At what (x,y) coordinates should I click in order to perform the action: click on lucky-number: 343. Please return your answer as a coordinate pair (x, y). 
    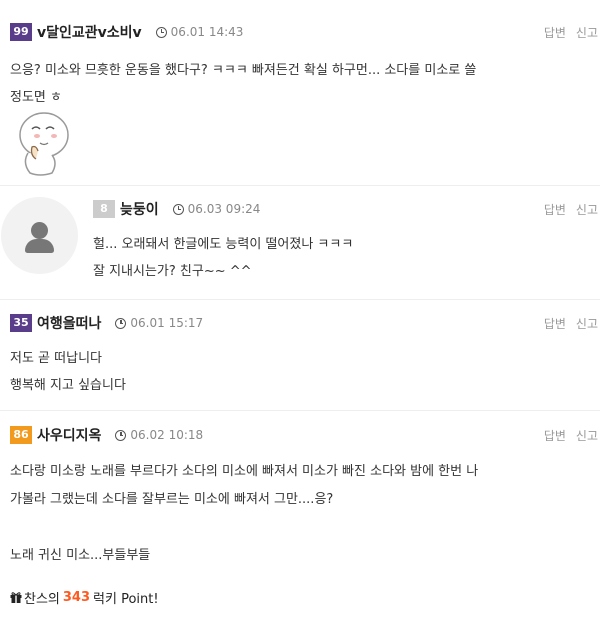
    Looking at the image, I should click on (76, 597).